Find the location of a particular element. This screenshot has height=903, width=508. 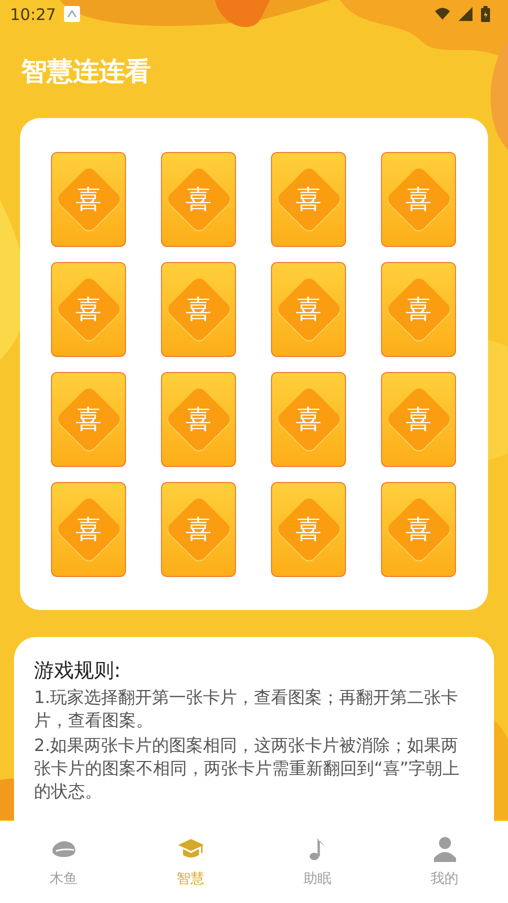

nav-tab: 木鱼 is located at coordinates (63, 862).